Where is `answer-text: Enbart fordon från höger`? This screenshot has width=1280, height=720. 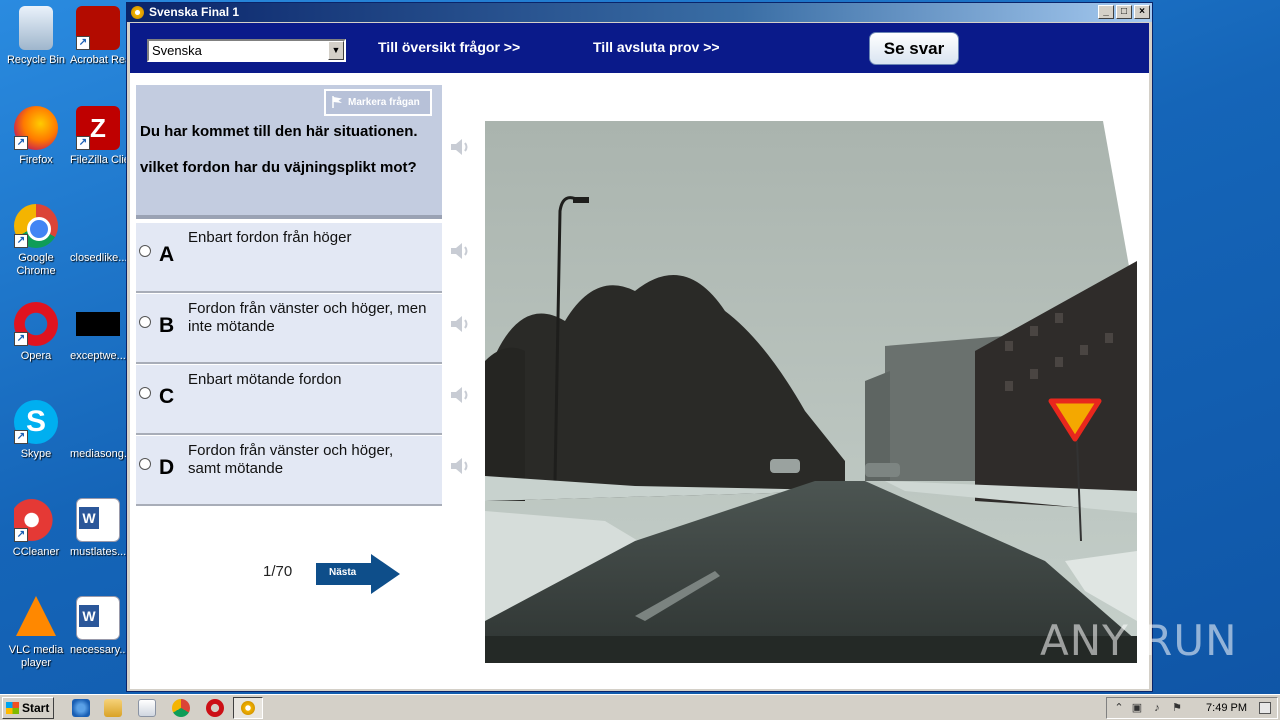 answer-text: Enbart fordon från höger is located at coordinates (270, 237).